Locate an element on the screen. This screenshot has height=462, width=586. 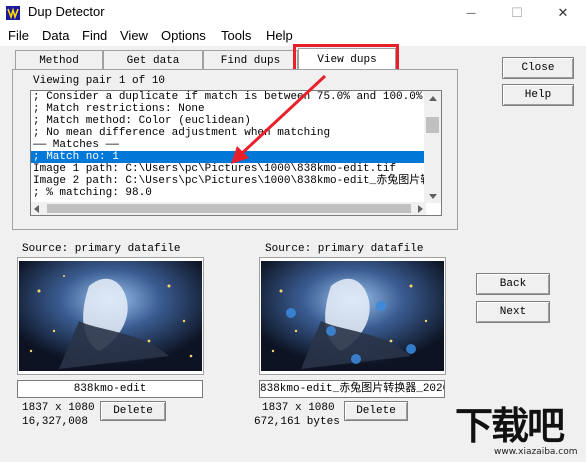
left-delete-label: Delete is located at coordinates (133, 411).